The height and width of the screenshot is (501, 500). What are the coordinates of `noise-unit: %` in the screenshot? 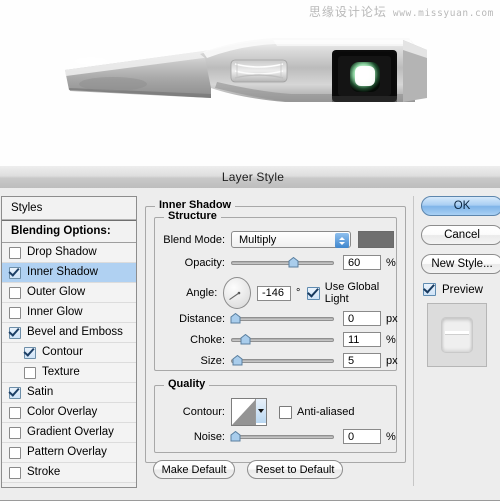 It's located at (391, 436).